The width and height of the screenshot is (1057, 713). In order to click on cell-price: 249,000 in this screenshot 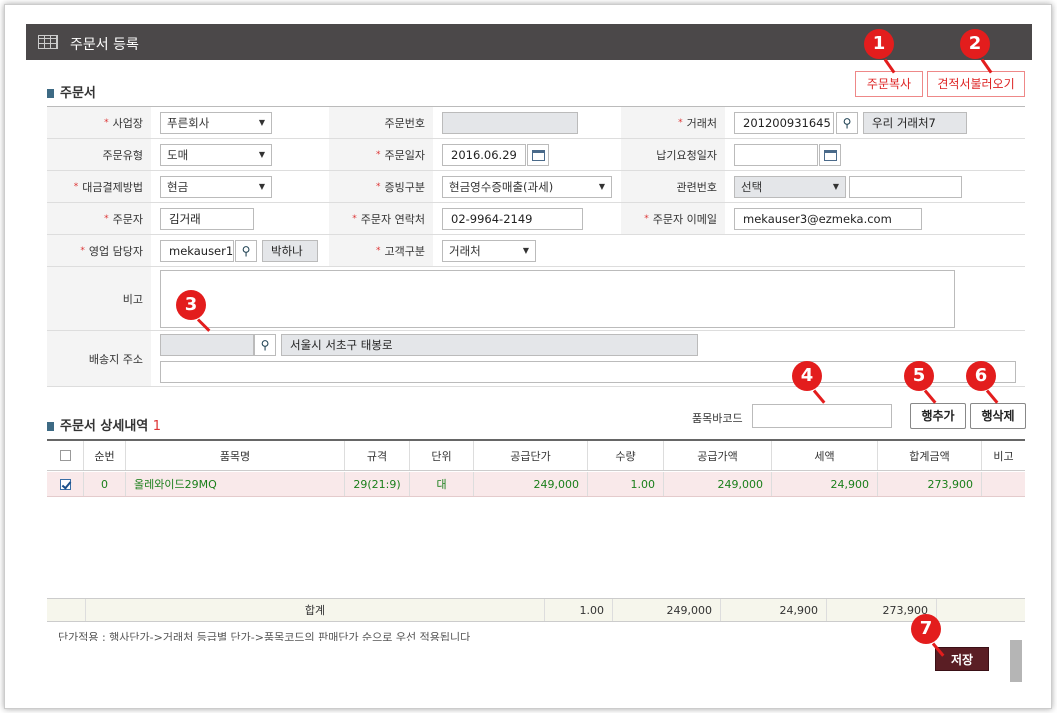, I will do `click(531, 484)`.